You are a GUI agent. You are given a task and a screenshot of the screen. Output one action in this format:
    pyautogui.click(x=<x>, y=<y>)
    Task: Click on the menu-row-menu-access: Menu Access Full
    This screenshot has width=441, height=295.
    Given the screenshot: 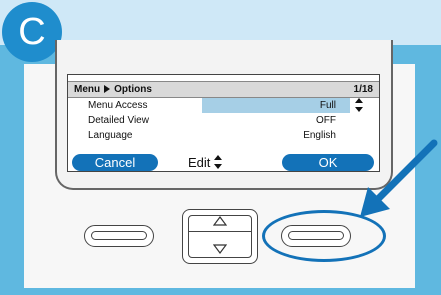 What is the action you would take?
    pyautogui.click(x=223, y=106)
    